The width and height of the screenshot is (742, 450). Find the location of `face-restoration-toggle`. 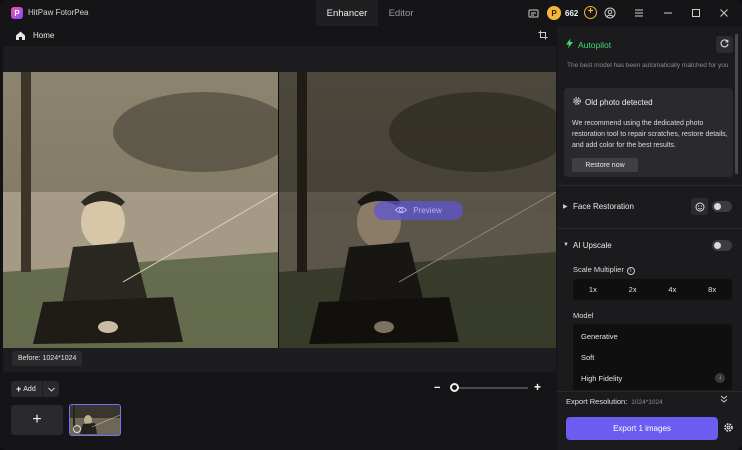

face-restoration-toggle is located at coordinates (722, 206).